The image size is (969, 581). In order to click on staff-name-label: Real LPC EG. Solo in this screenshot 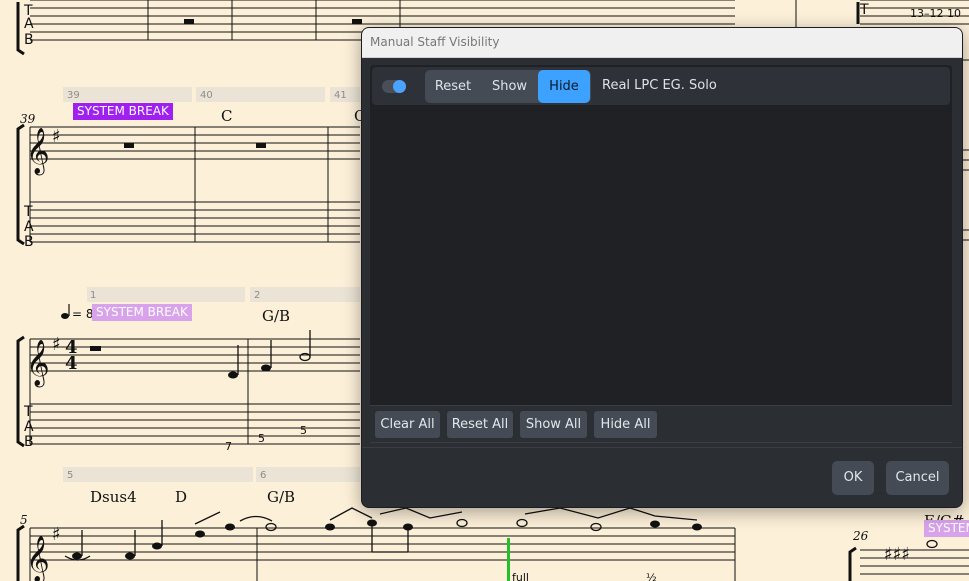, I will do `click(659, 85)`.